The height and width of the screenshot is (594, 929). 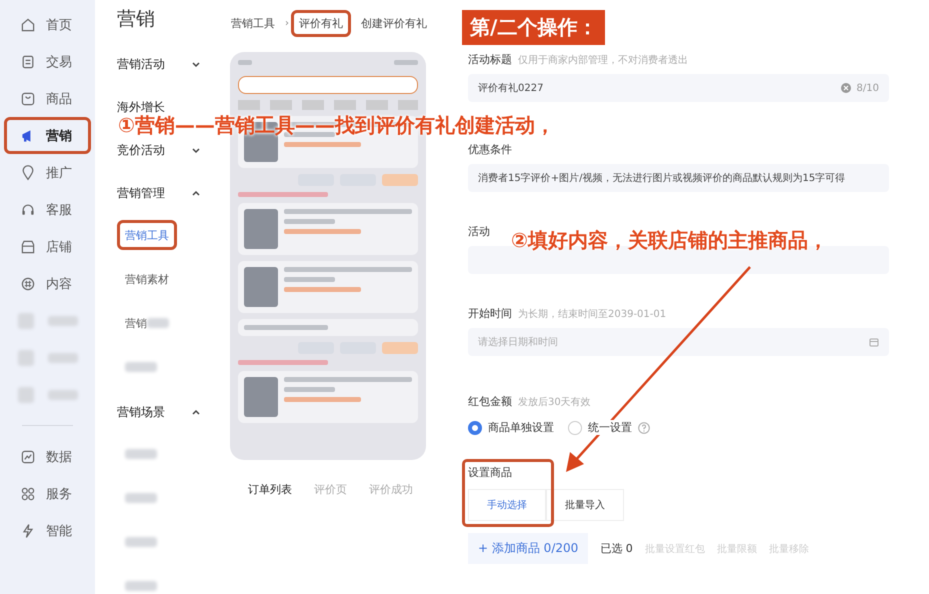 What do you see at coordinates (490, 472) in the screenshot?
I see `field-label: 设置商品` at bounding box center [490, 472].